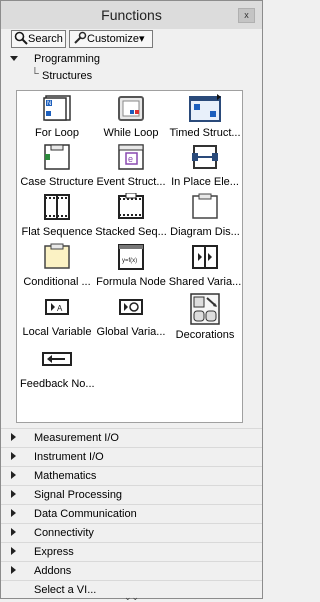 The width and height of the screenshot is (320, 602). I want to click on event-structure-icon: e, so click(131, 157).